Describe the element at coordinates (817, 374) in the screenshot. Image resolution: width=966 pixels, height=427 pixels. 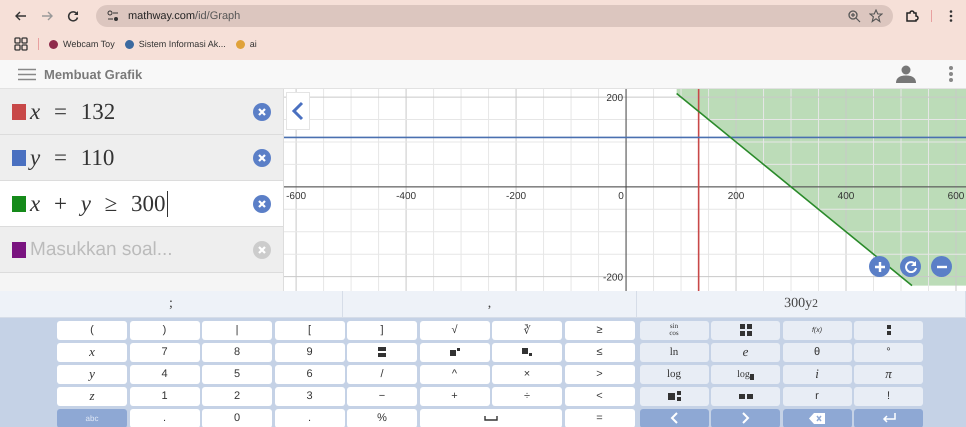
I see `keyboard-key: i` at that location.